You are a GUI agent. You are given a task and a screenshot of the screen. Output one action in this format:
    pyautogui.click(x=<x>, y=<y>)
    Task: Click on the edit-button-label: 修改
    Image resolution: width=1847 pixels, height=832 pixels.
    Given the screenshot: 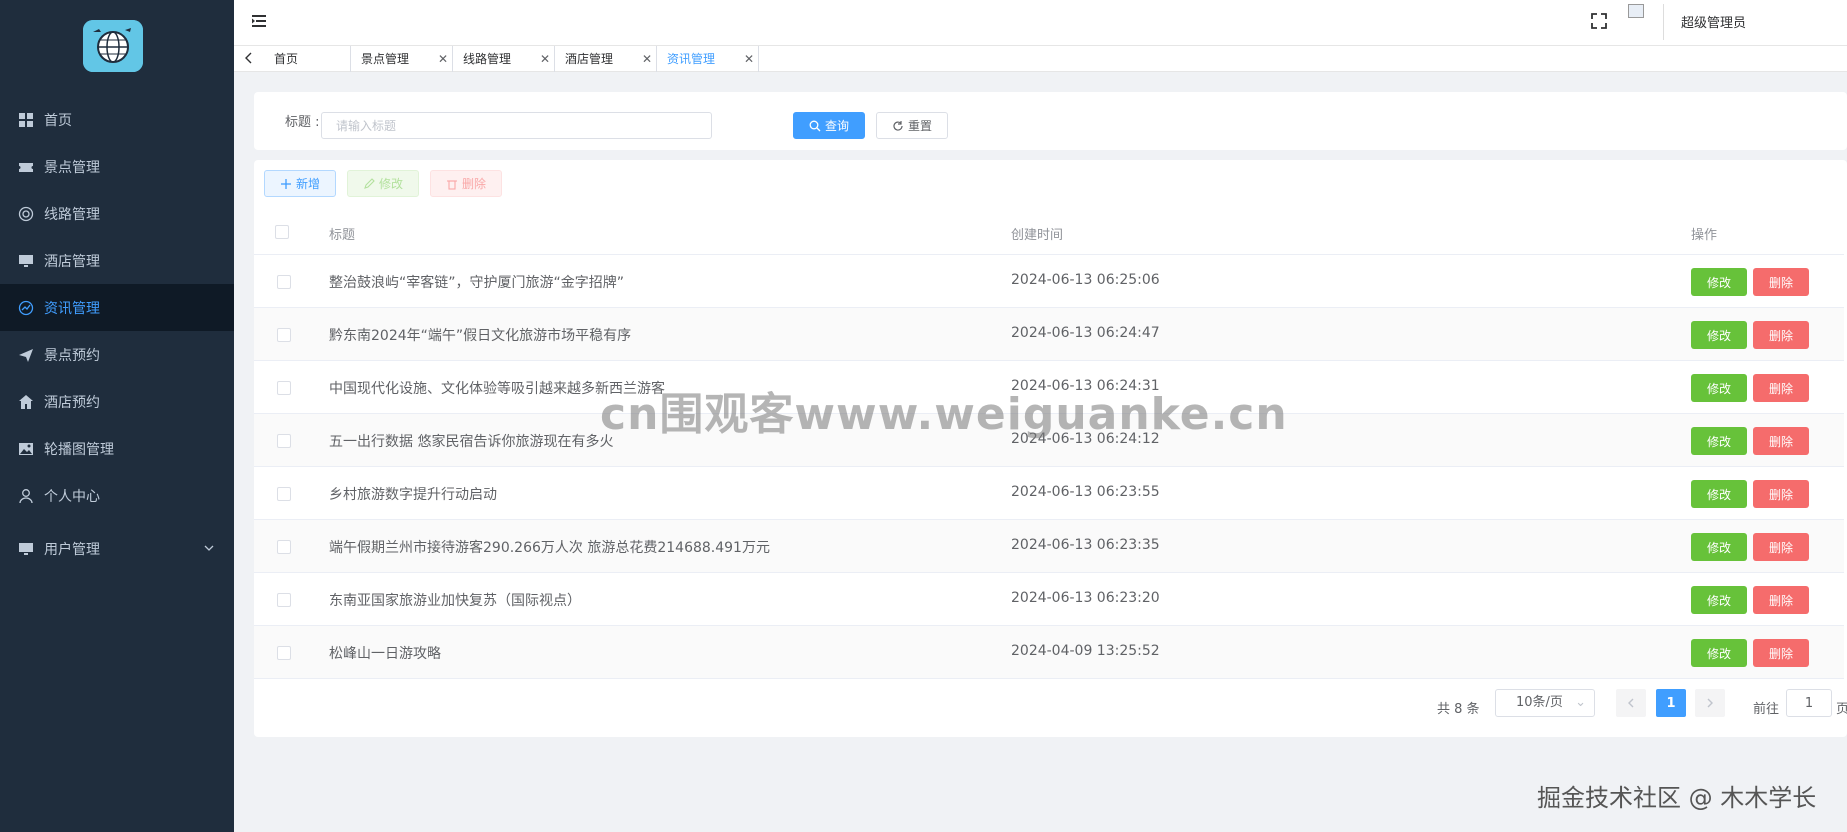 What is the action you would take?
    pyautogui.click(x=390, y=184)
    